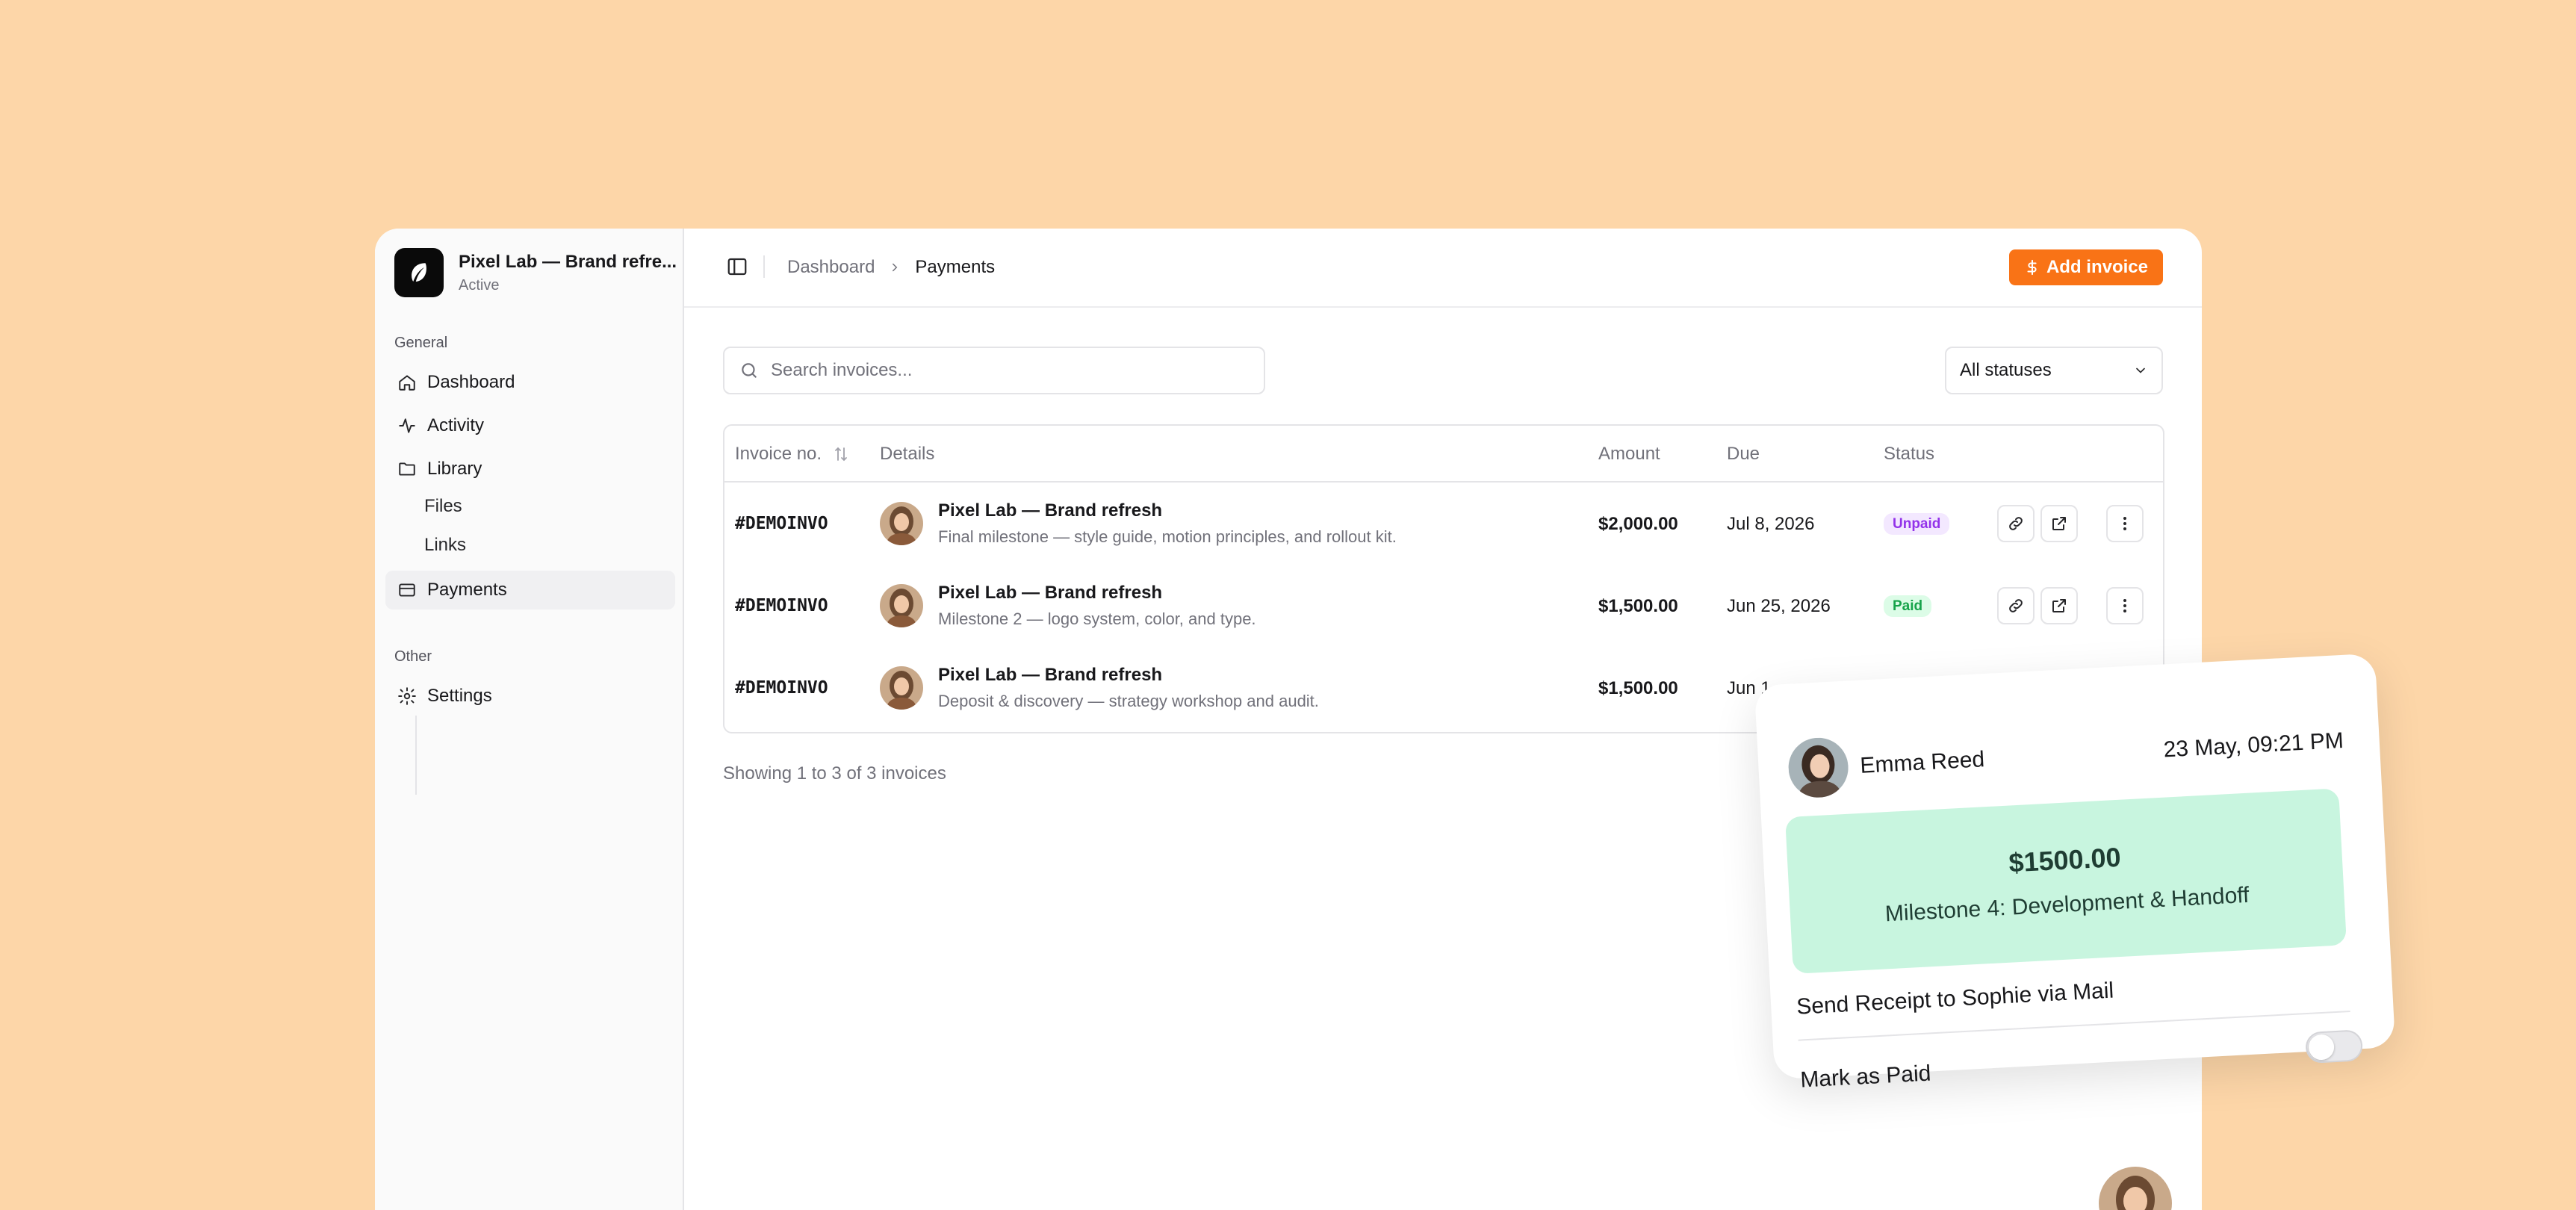 This screenshot has width=2576, height=1210. Describe the element at coordinates (2140, 370) in the screenshot. I see `chevron-down-icon` at that location.